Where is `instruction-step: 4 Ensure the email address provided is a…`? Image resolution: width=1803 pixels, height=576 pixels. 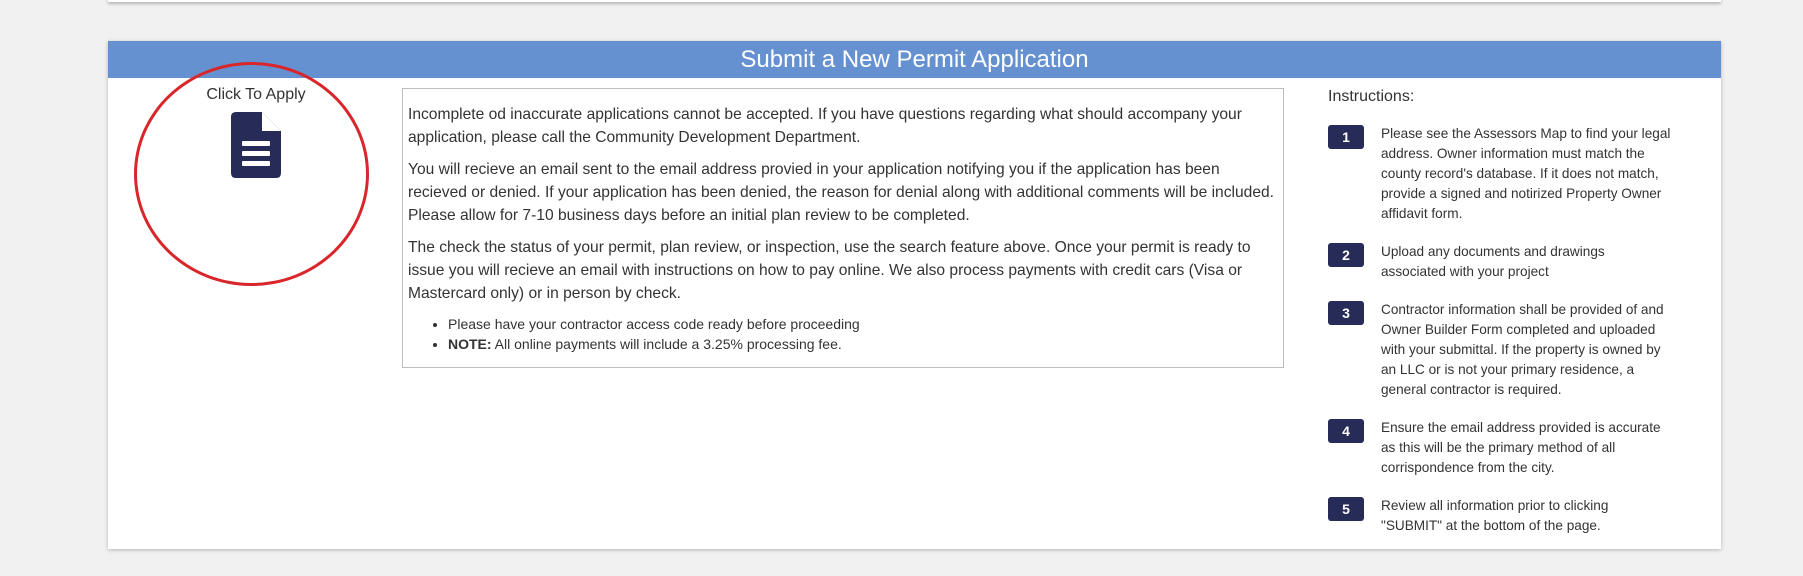 instruction-step: 4 Ensure the email address provided is a… is located at coordinates (1508, 448).